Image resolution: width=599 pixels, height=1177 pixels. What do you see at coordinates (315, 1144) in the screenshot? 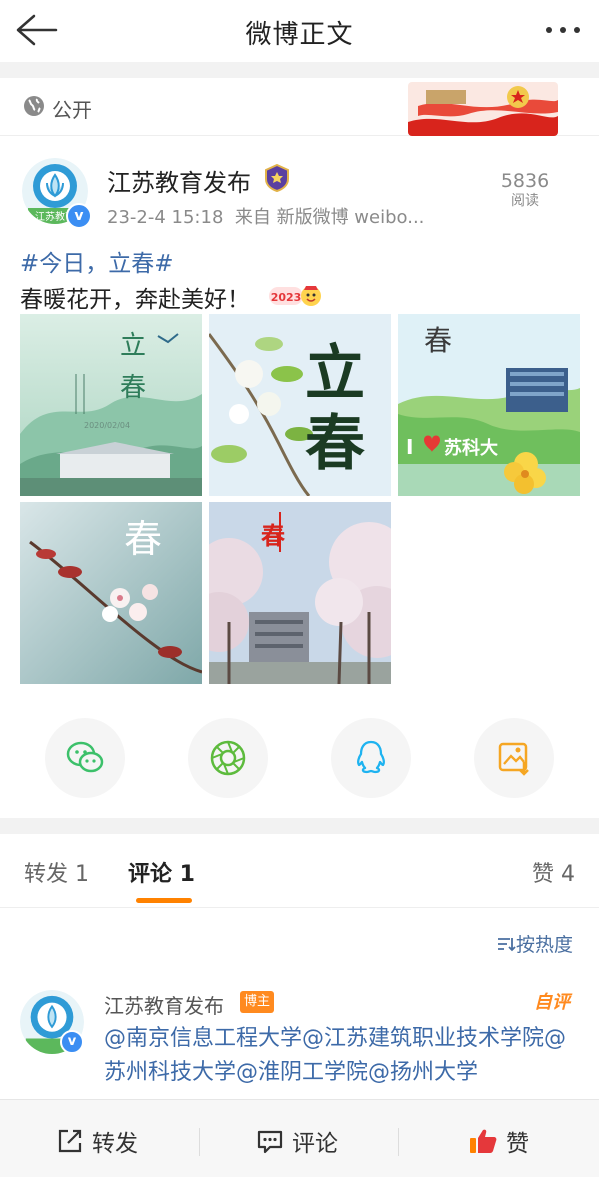
I see `bottom-comment-label: 评论` at bounding box center [315, 1144].